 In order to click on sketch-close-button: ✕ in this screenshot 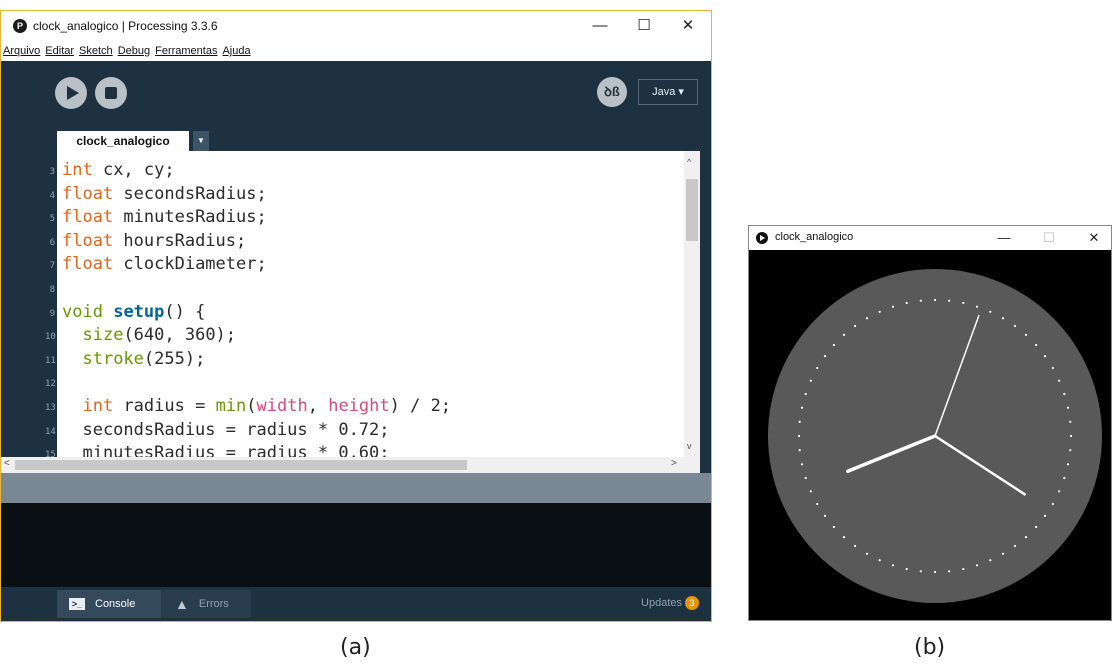, I will do `click(1094, 238)`.